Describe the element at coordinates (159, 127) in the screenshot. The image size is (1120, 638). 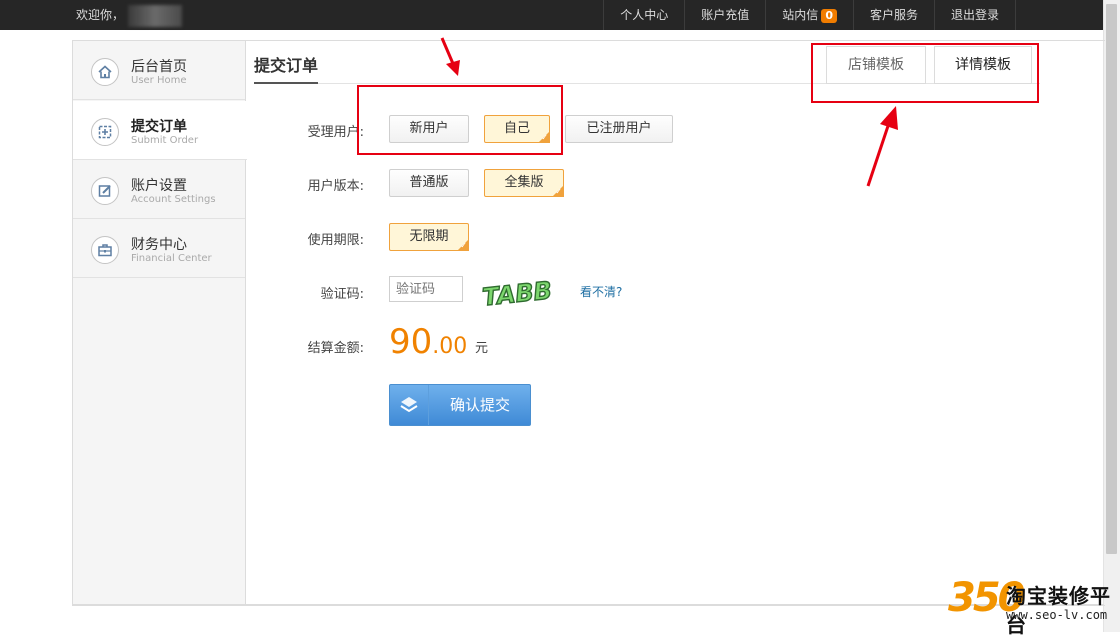
I see `sidebar-item-label: 提交订单` at that location.